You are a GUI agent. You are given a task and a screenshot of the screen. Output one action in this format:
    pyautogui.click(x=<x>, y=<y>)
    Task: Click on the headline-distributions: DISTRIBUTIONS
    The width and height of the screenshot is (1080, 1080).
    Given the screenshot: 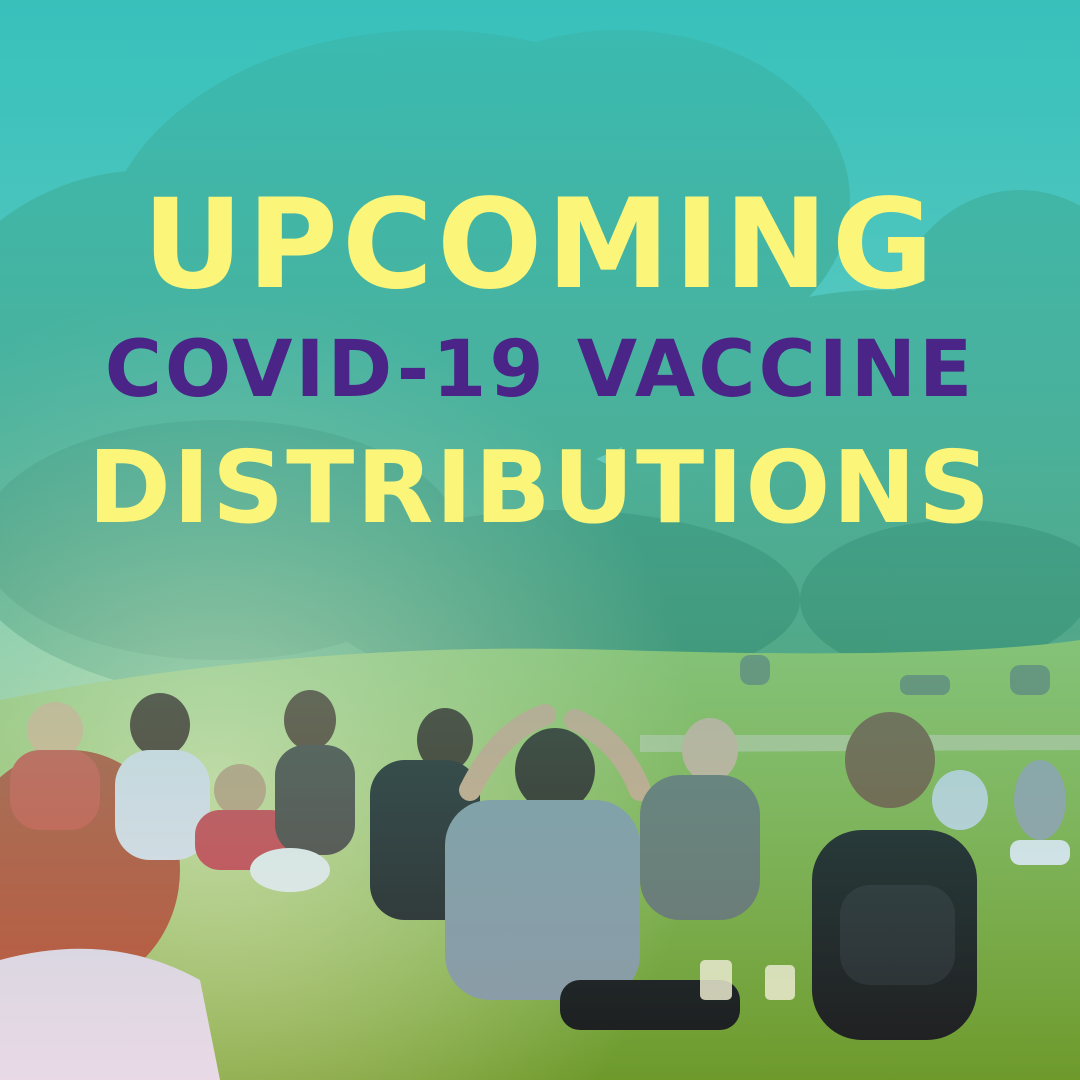 What is the action you would take?
    pyautogui.click(x=540, y=487)
    